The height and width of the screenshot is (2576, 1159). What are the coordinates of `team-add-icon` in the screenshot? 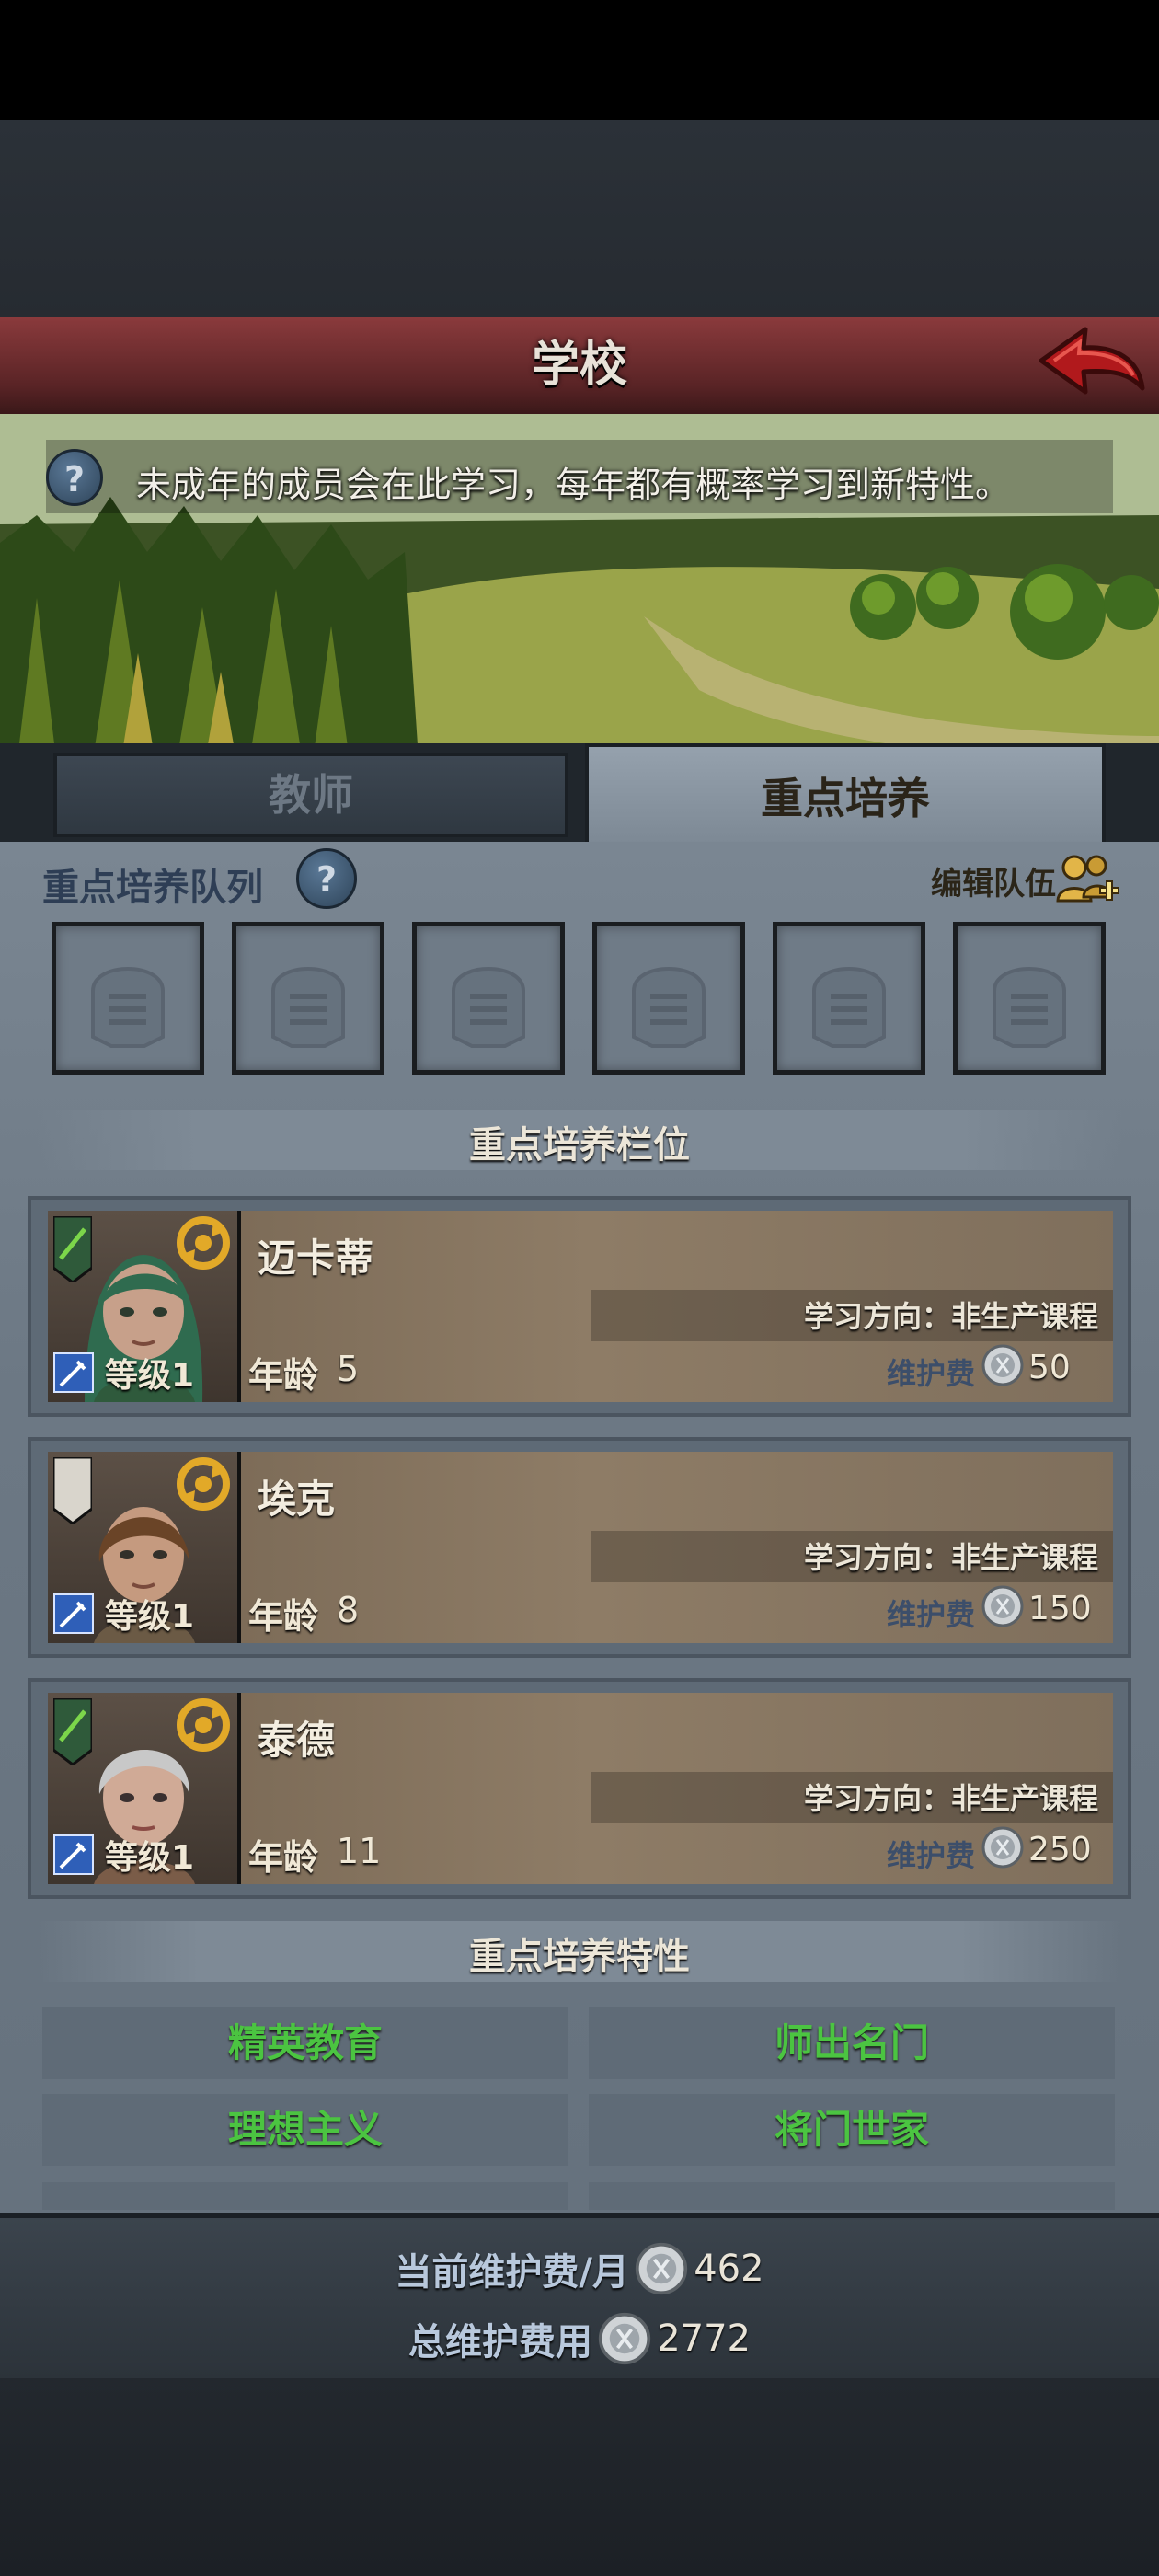 It's located at (1087, 879).